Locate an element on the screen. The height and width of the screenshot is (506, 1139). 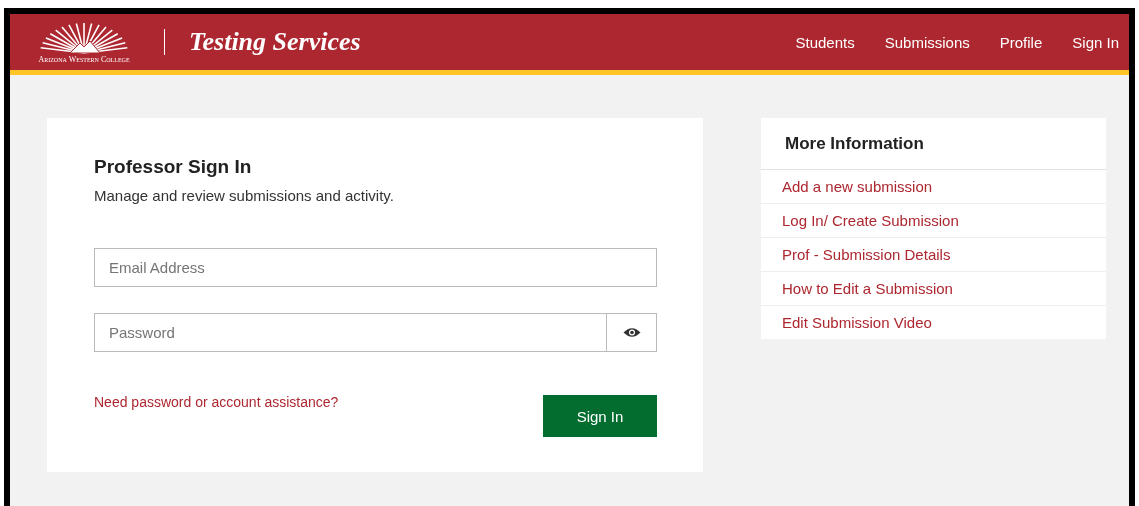
nav-link: Students is located at coordinates (825, 42).